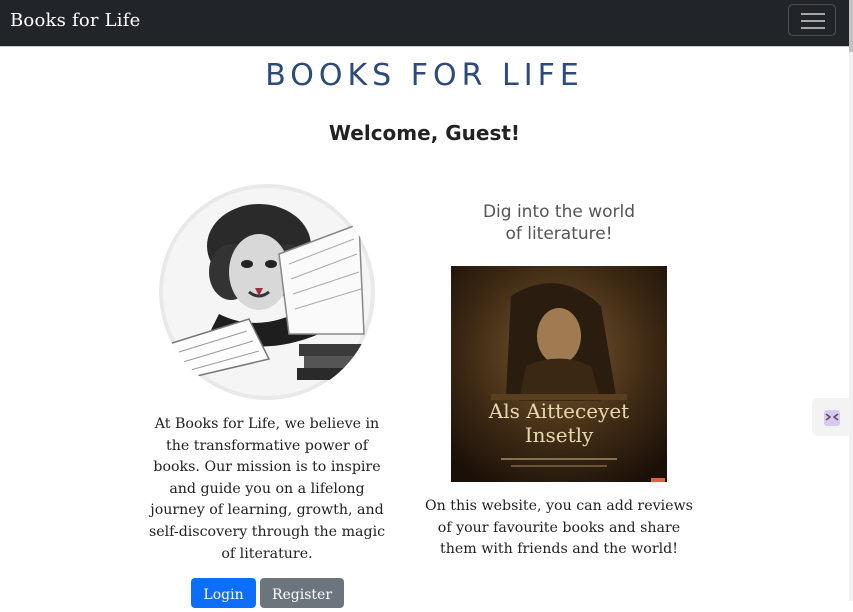  What do you see at coordinates (75, 20) in the screenshot?
I see `navbar-brand: Books for Life` at bounding box center [75, 20].